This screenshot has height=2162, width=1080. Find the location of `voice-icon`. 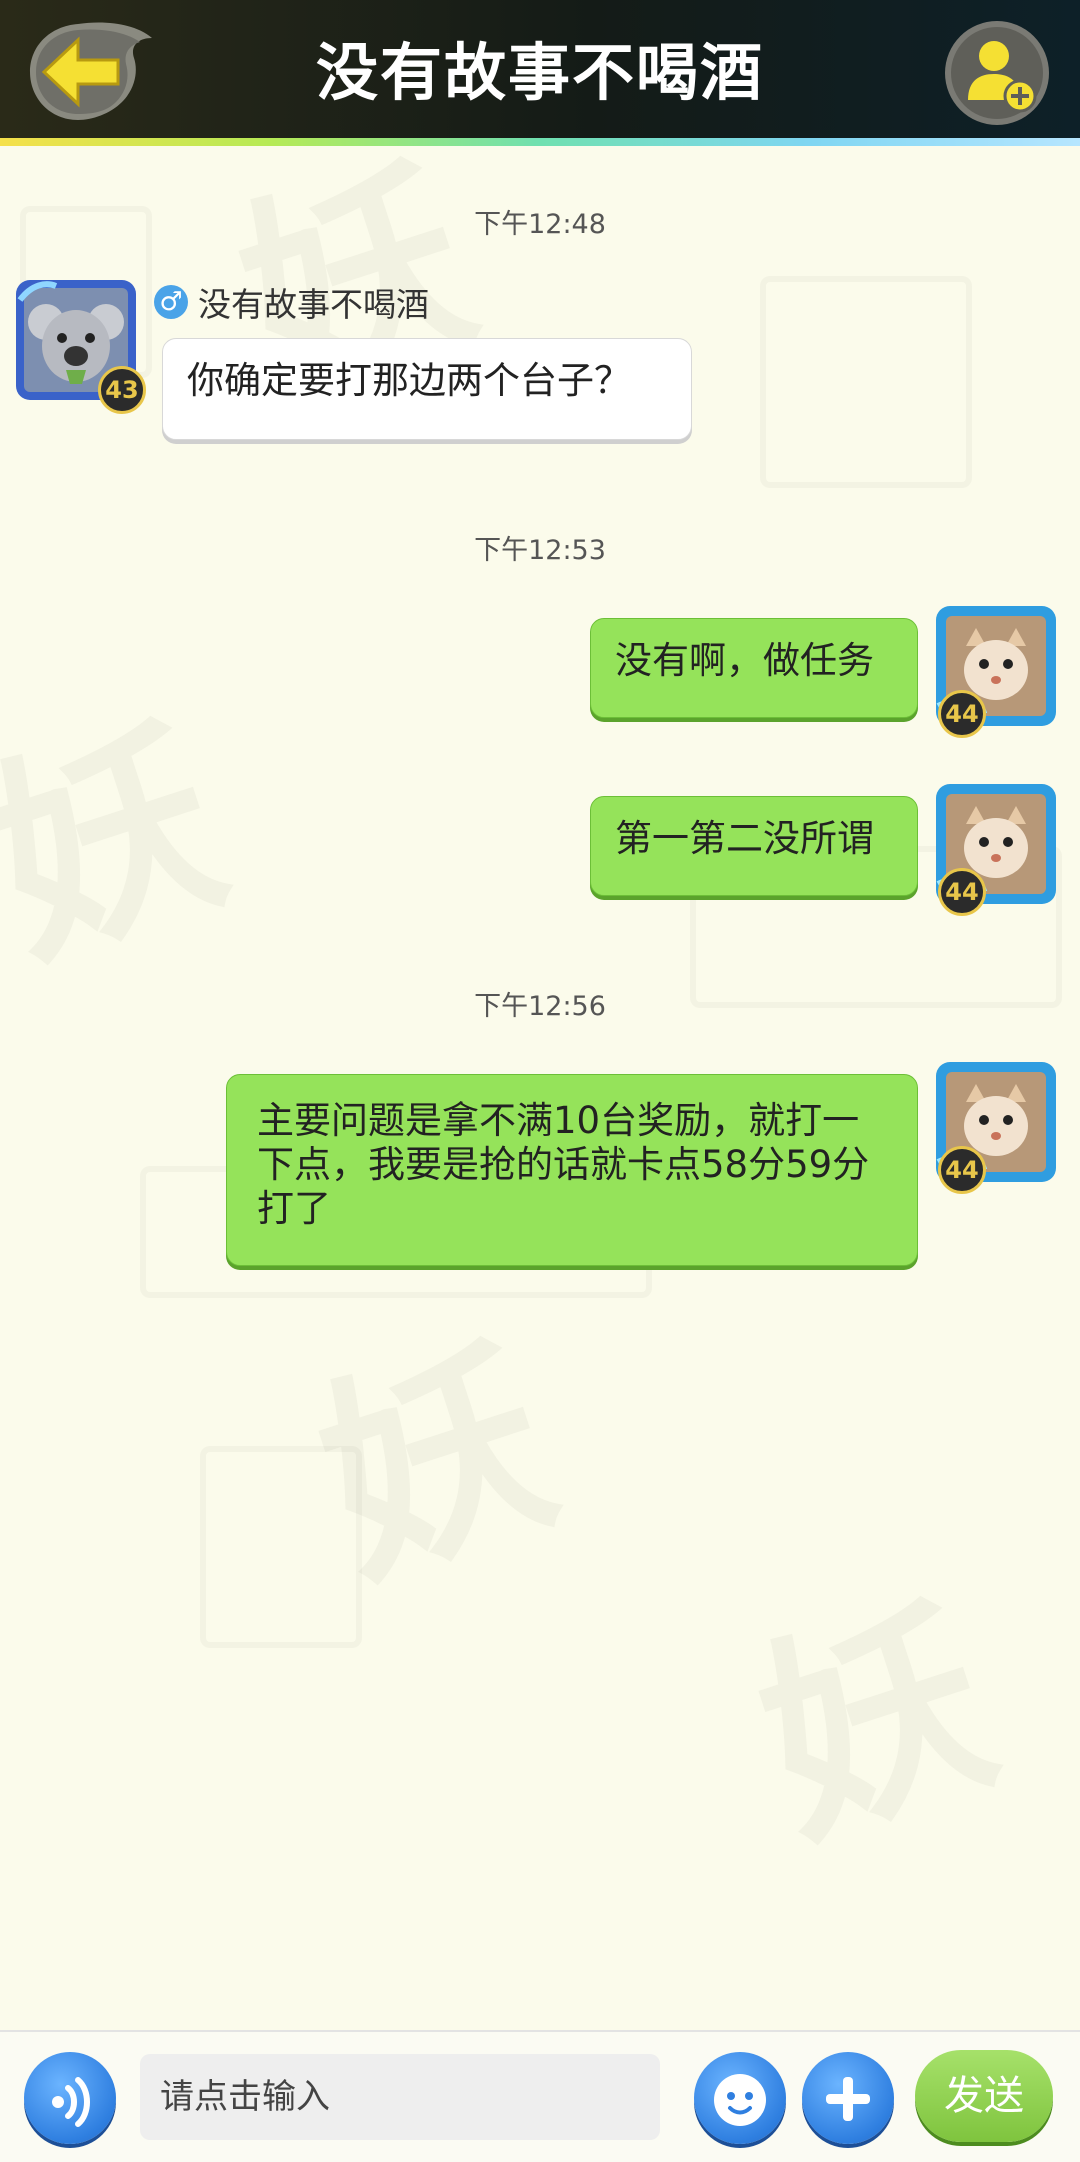

voice-icon is located at coordinates (71, 2102).